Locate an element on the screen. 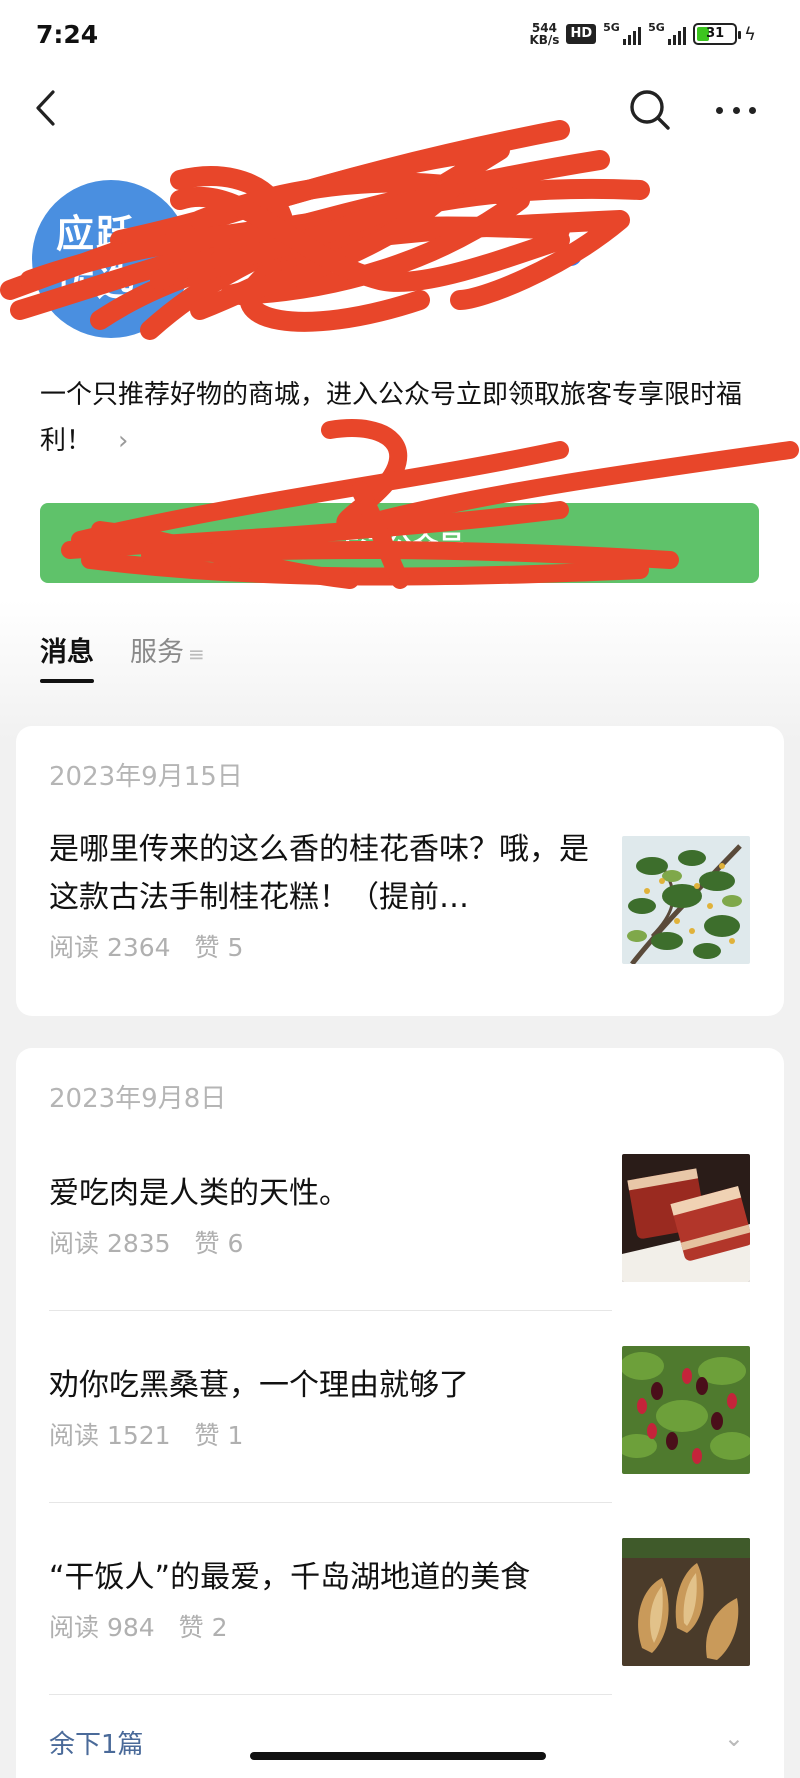 The image size is (800, 1778). network-speed: 544 KB/s is located at coordinates (544, 34).